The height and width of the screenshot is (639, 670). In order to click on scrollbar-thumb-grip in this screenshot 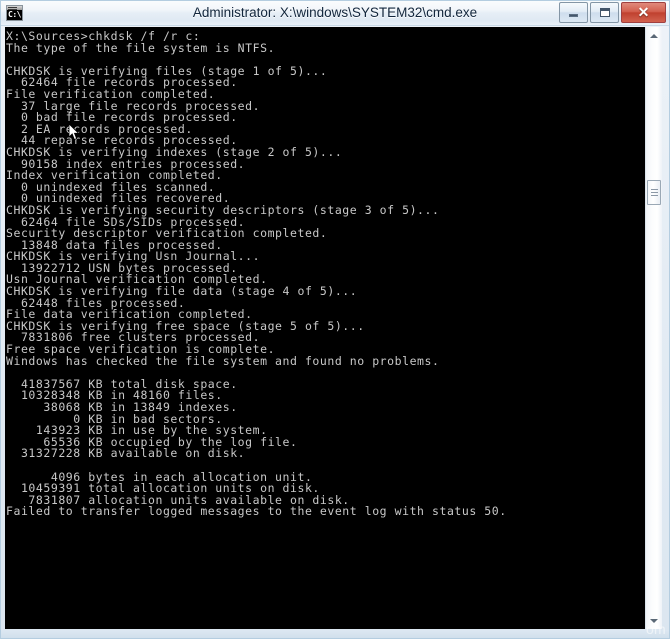, I will do `click(654, 189)`.